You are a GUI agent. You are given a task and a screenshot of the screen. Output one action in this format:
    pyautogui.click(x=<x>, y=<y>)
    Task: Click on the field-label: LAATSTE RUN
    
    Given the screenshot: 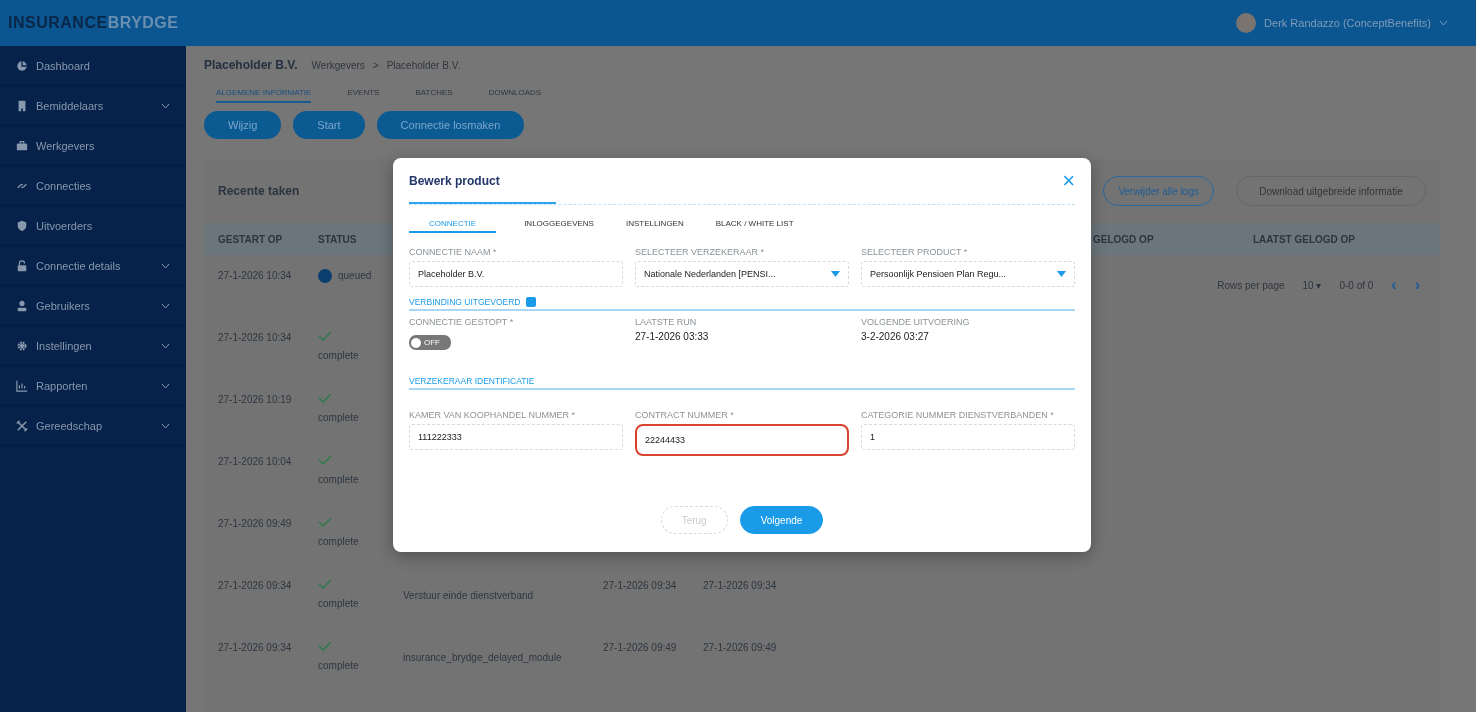 What is the action you would take?
    pyautogui.click(x=666, y=322)
    